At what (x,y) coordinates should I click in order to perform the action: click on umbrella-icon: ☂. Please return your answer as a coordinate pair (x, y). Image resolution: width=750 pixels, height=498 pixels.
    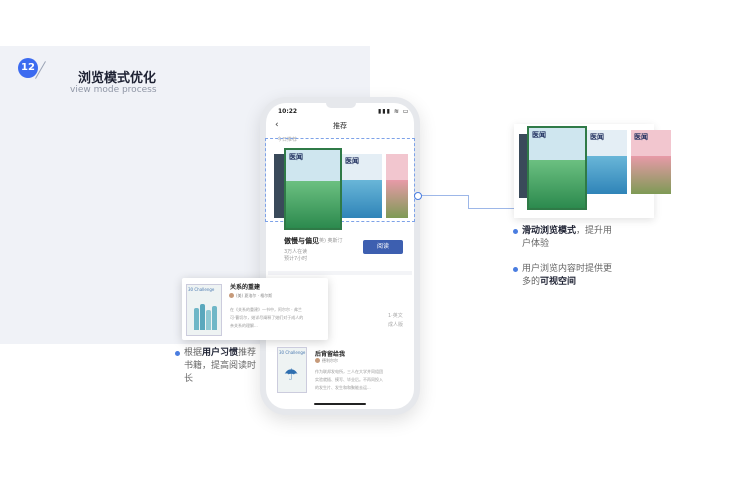
    Looking at the image, I should click on (291, 374).